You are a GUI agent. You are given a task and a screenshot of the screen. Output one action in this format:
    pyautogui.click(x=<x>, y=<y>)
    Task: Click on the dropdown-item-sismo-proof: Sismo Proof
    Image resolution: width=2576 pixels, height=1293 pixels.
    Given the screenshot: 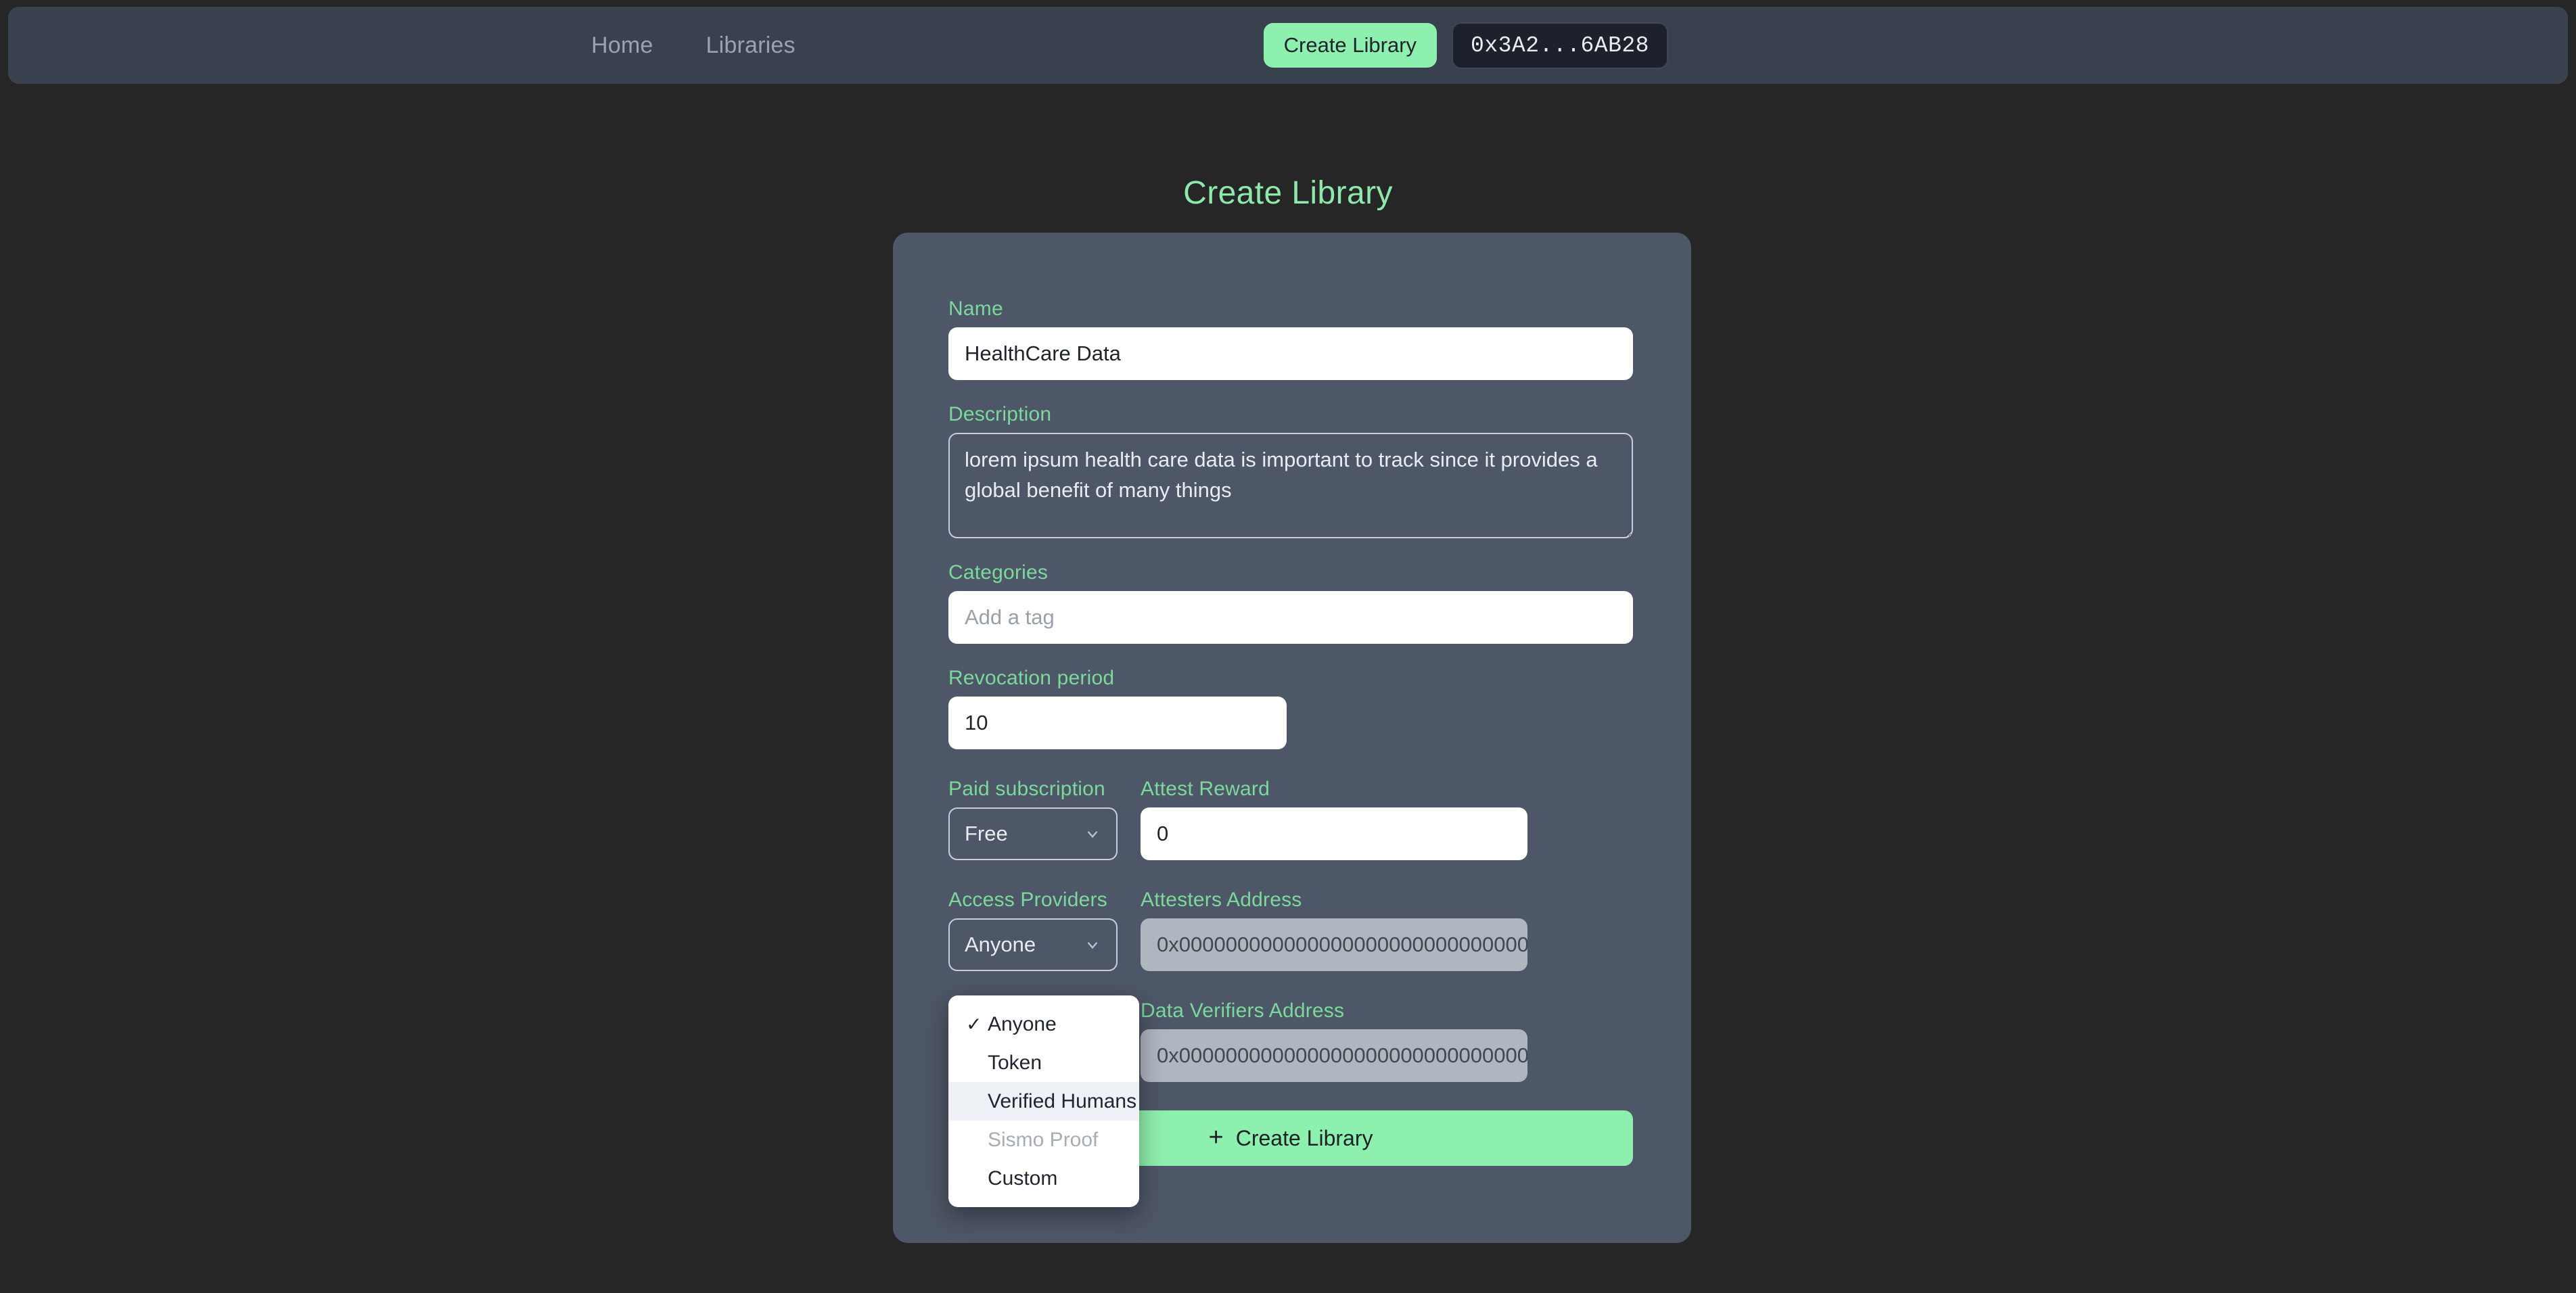 What is the action you would take?
    pyautogui.click(x=1043, y=1140)
    